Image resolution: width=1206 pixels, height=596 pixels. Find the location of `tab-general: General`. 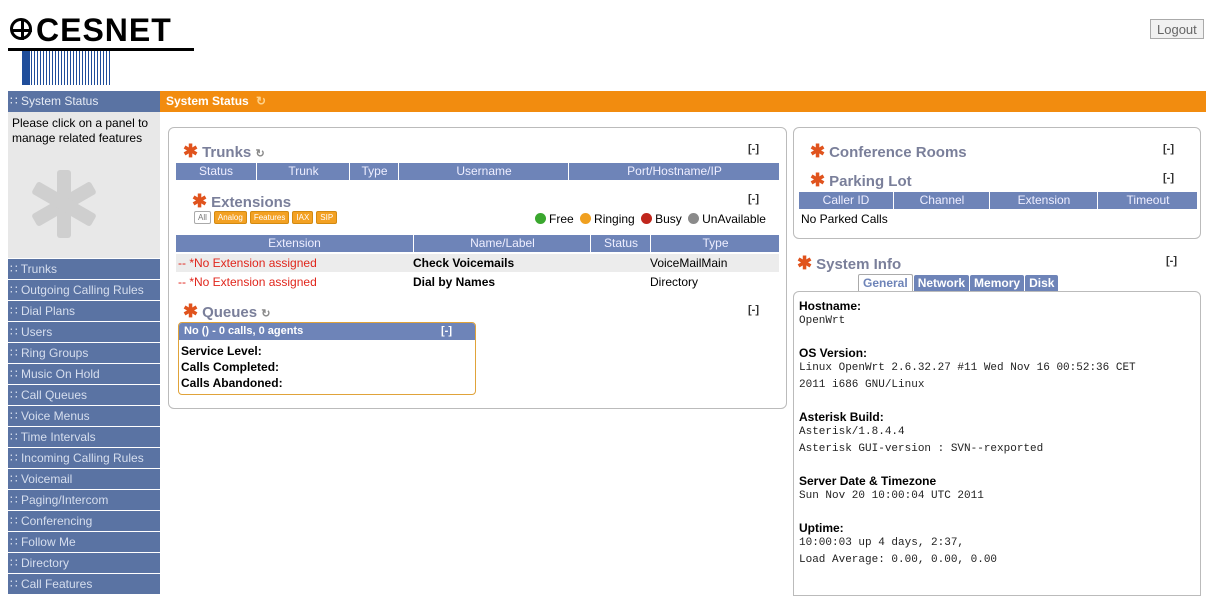

tab-general: General is located at coordinates (885, 283).